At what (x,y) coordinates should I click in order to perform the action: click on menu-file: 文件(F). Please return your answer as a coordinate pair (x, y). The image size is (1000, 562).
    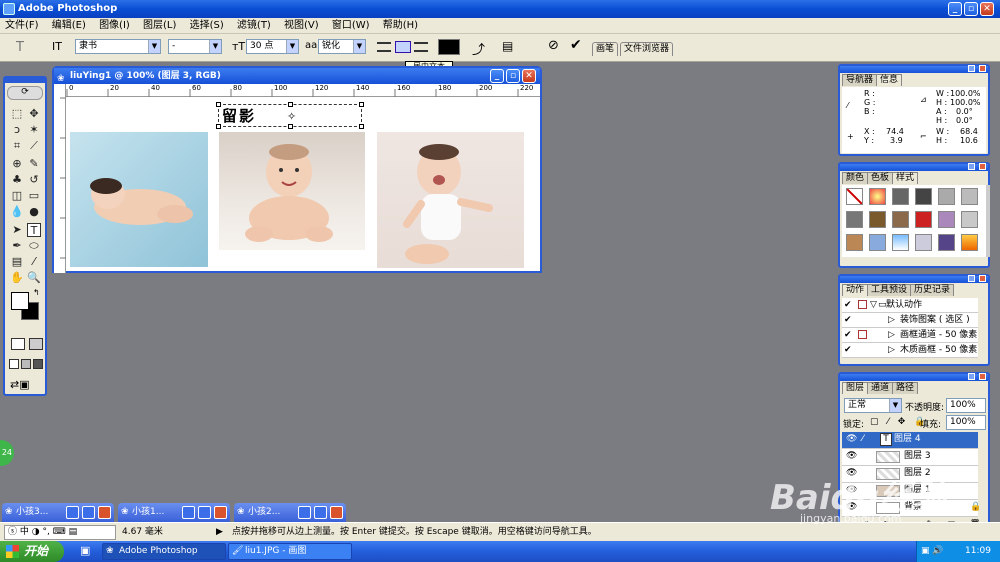
    Looking at the image, I should click on (22, 26).